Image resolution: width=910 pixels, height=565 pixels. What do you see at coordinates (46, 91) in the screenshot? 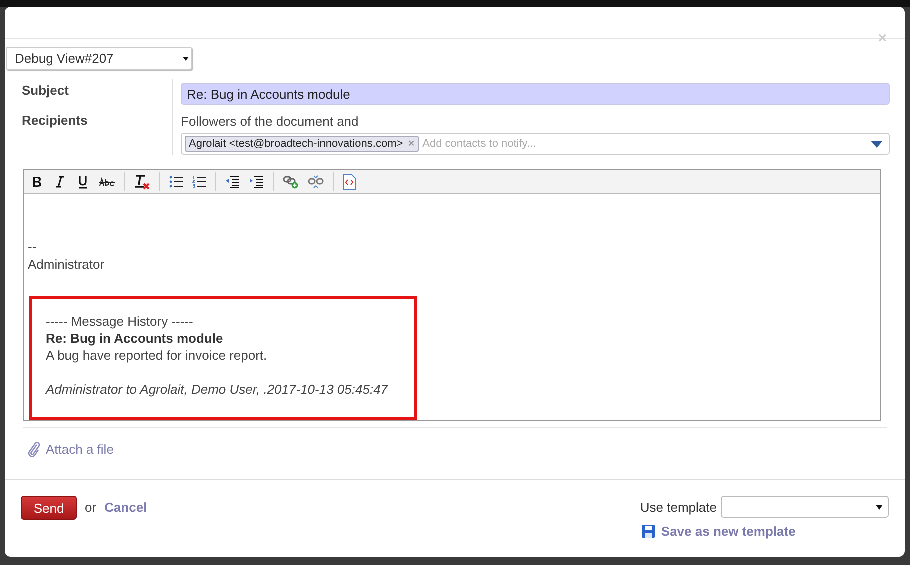
I see `field-label: Subject` at bounding box center [46, 91].